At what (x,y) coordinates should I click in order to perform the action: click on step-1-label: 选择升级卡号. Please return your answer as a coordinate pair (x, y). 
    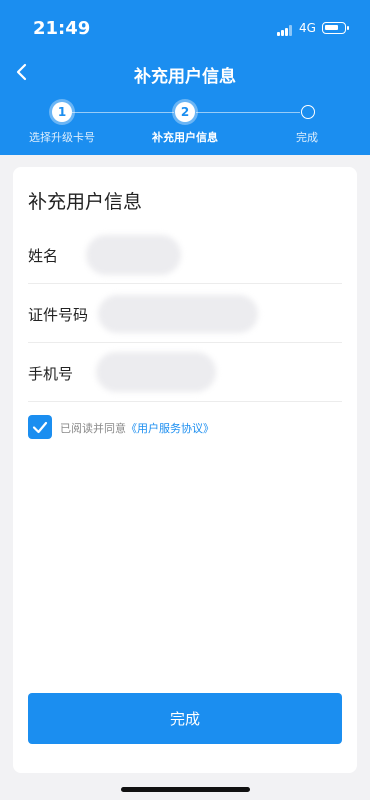
    Looking at the image, I should click on (62, 137).